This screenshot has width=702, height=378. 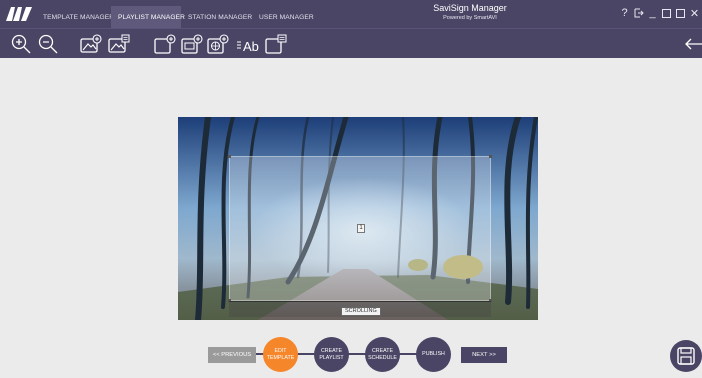 I want to click on app-subtitle-text: Powered by SmartAVI, so click(x=470, y=18).